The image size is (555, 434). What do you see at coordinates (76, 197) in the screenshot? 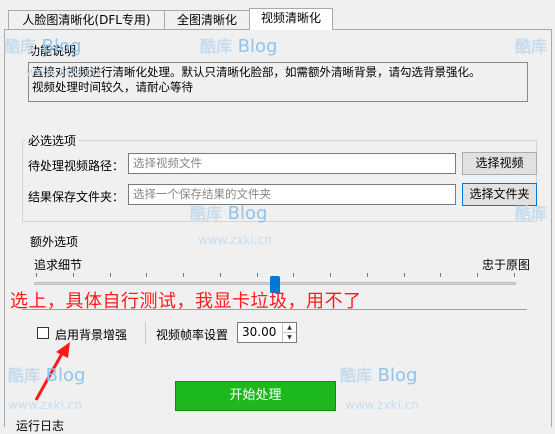
I see `output-folder-label: 结果保存文件夹：` at bounding box center [76, 197].